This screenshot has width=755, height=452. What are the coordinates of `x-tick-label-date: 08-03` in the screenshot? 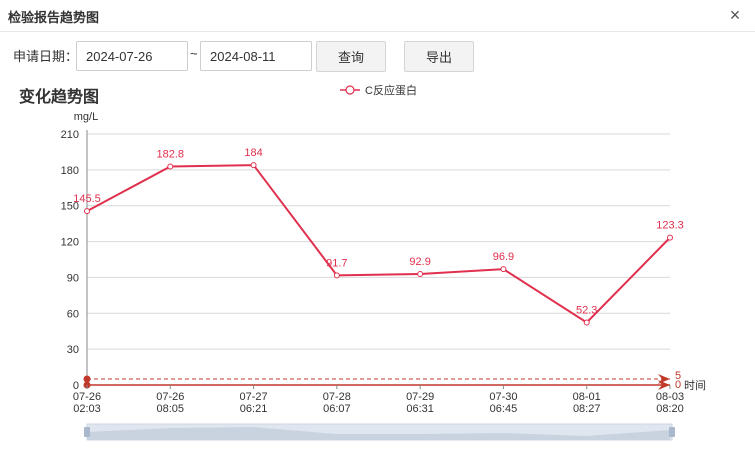 It's located at (670, 397).